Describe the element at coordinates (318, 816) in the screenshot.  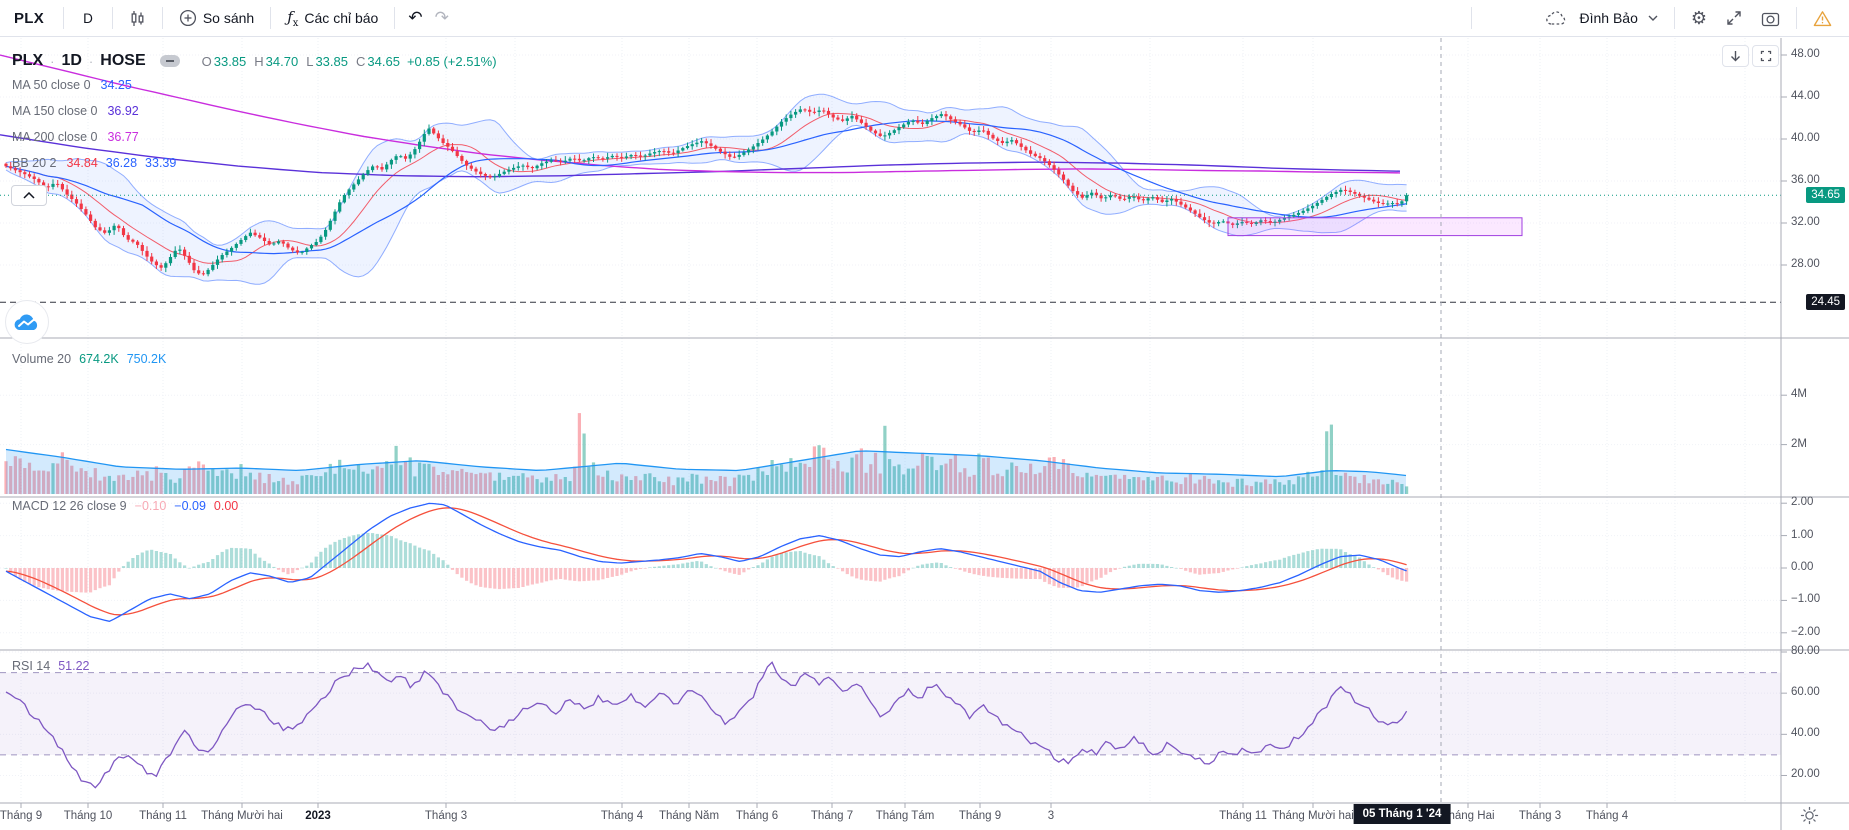
I see `time-axis-label: 2023` at that location.